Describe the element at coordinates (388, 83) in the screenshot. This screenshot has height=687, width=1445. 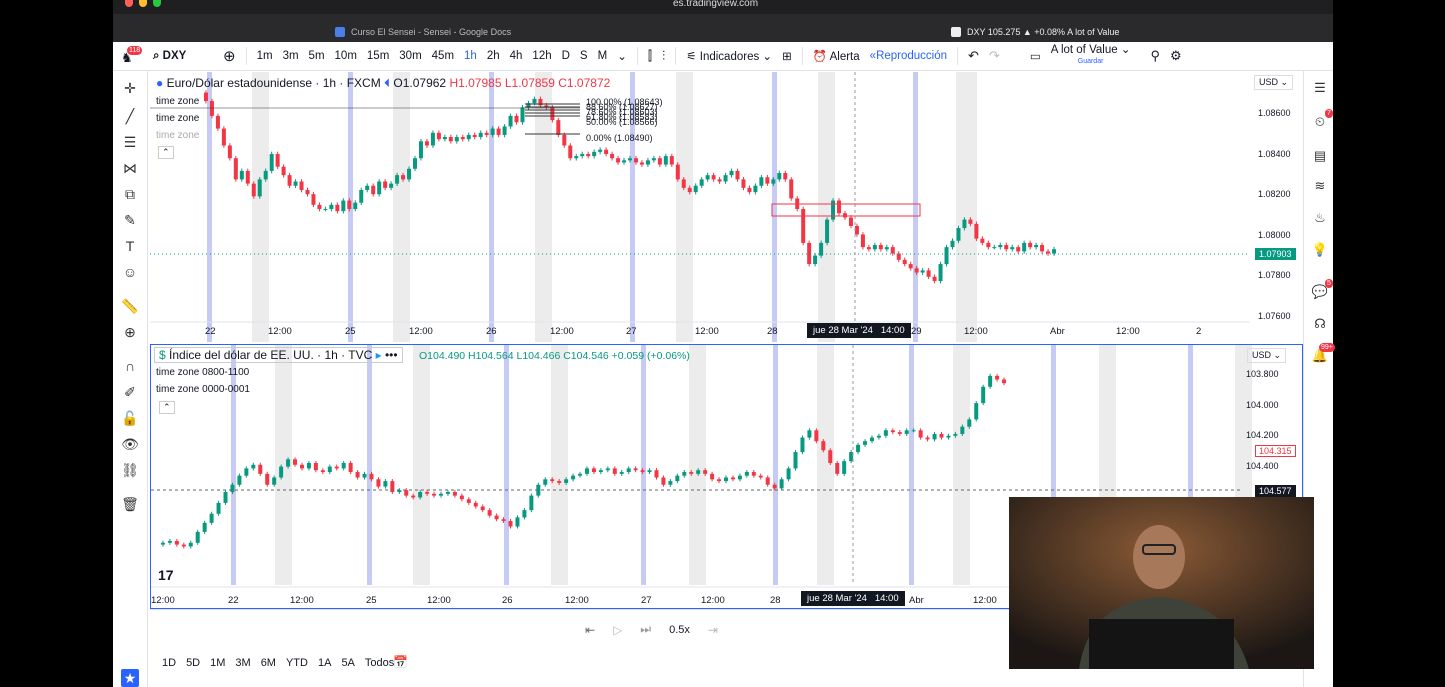
I see `play-icon: ⏴` at that location.